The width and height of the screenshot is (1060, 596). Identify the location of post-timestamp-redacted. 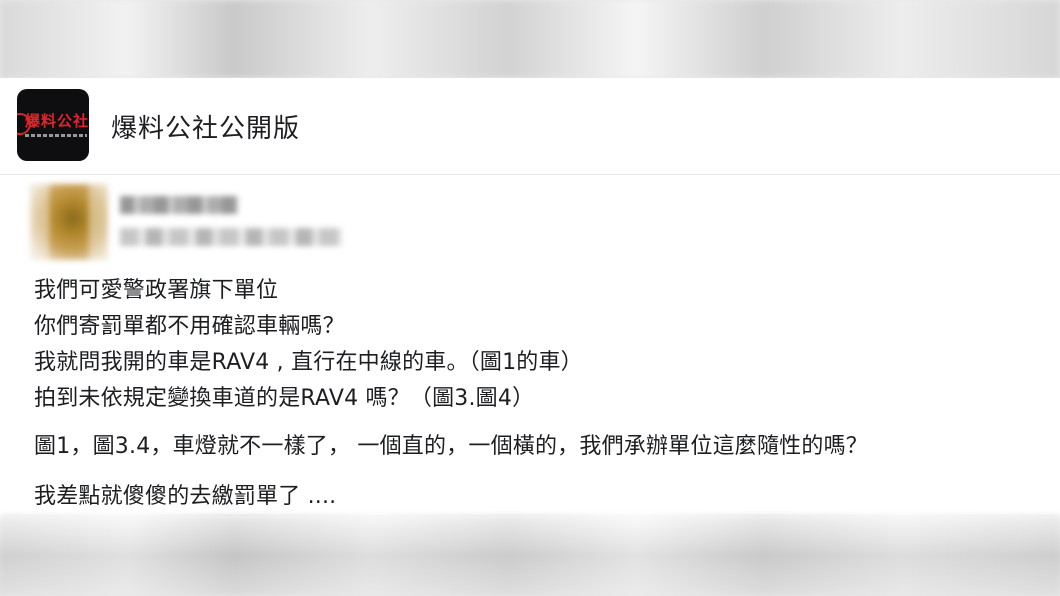
(231, 237).